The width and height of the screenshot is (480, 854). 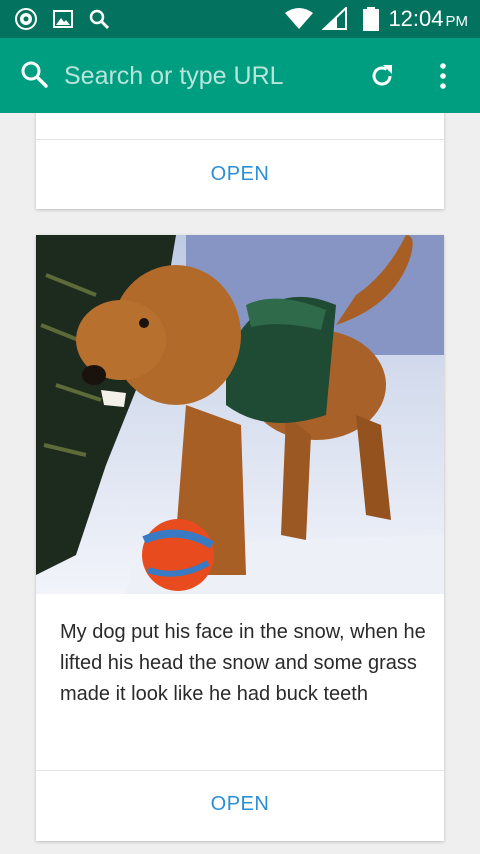 What do you see at coordinates (334, 18) in the screenshot?
I see `cell-signal-icon` at bounding box center [334, 18].